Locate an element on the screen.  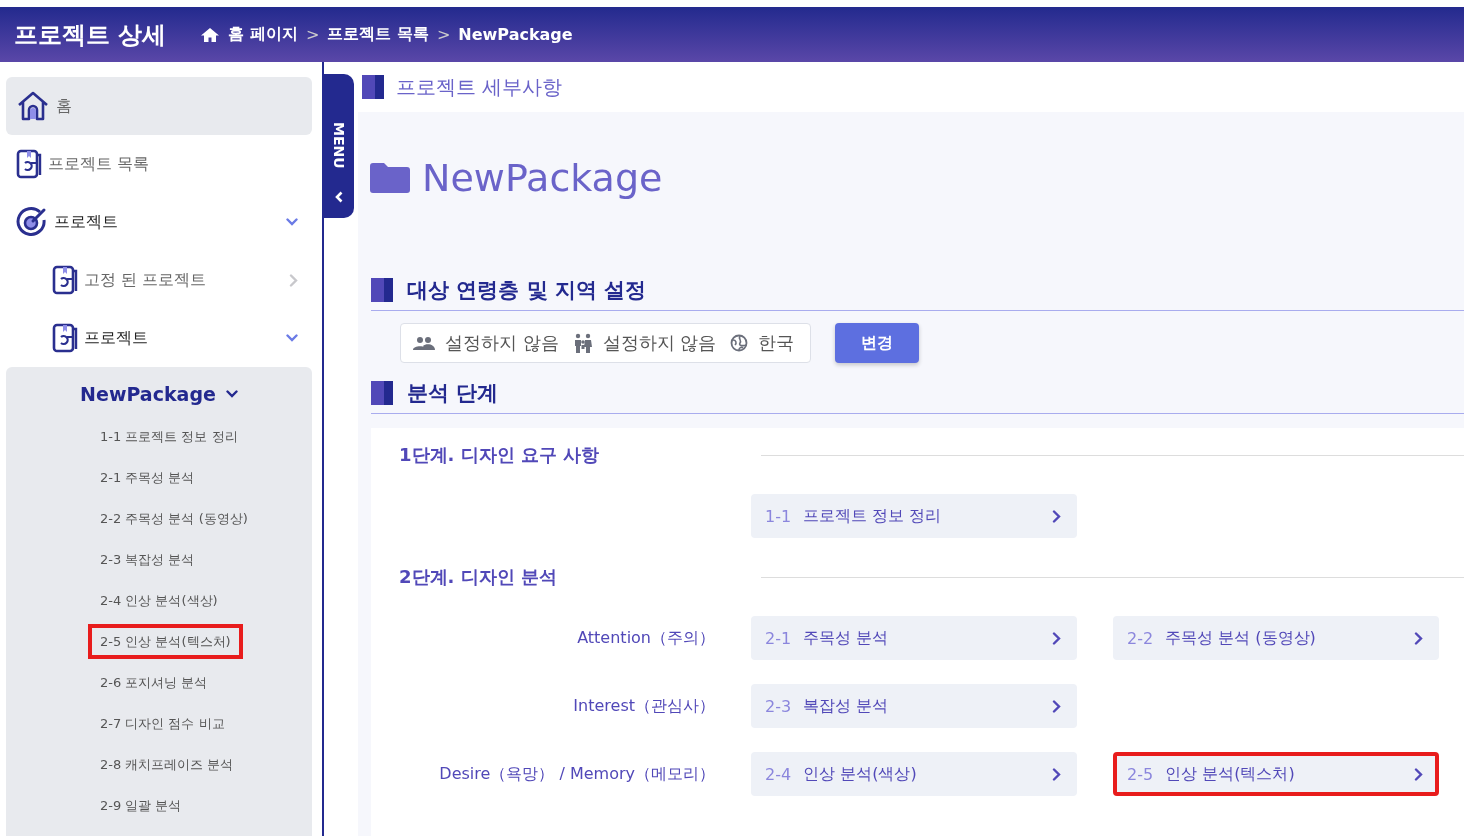
sidebar-subitem: 2-2 주목성 분석 (동영상) is located at coordinates (174, 518).